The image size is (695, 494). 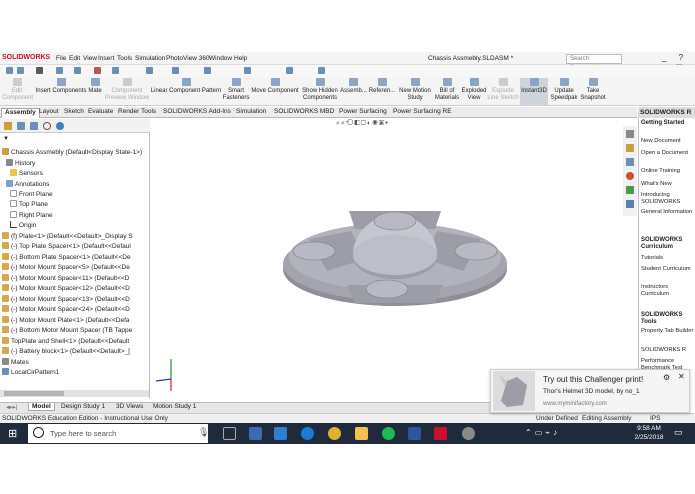 What do you see at coordinates (83, 406) in the screenshot?
I see `tab-design-study: Design Study 1` at bounding box center [83, 406].